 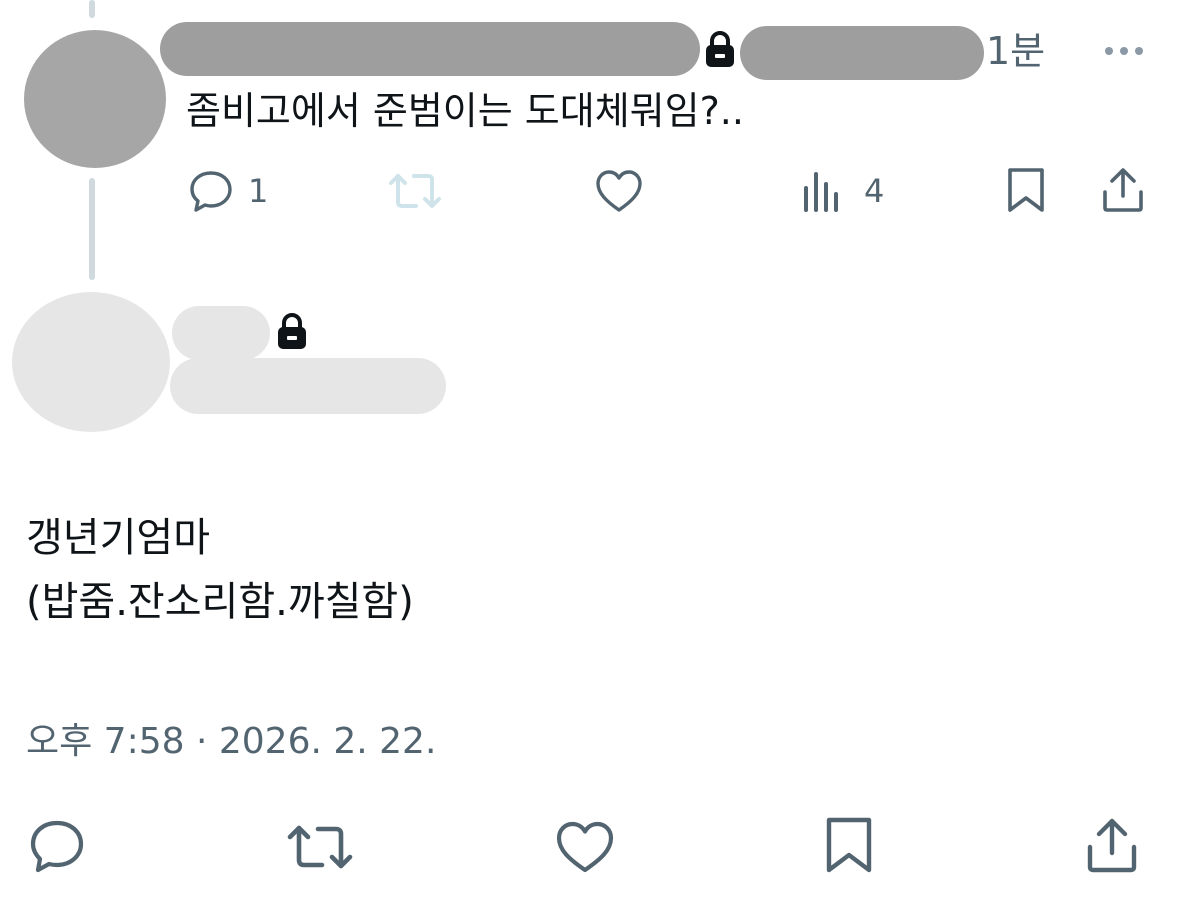 I want to click on reply-button: 1, so click(x=228, y=191).